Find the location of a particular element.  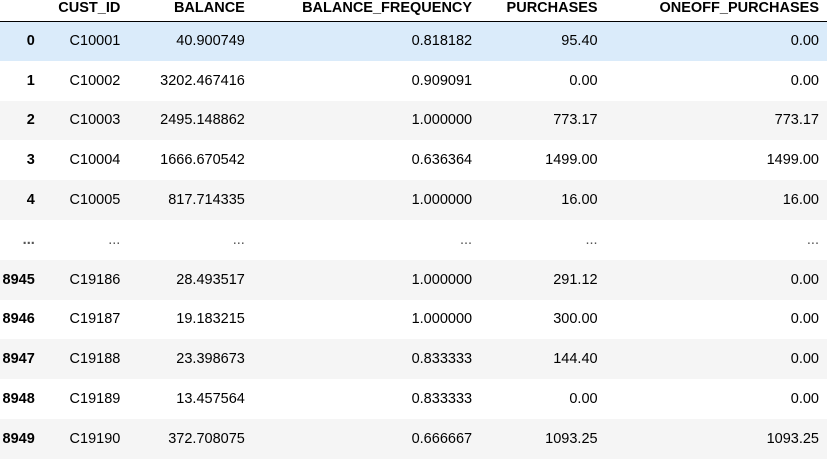

cell-purchases: 300.00 is located at coordinates (575, 319).